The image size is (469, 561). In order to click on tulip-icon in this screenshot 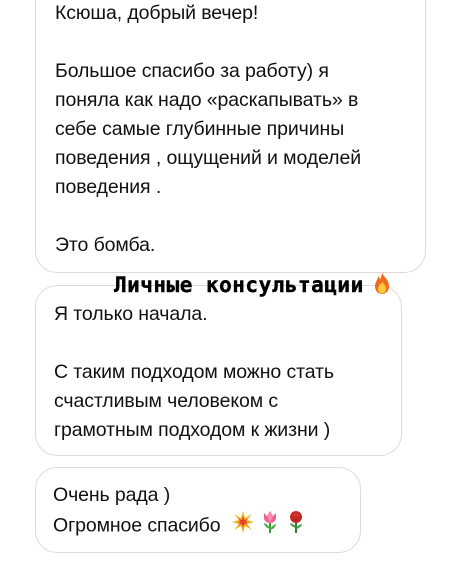, I will do `click(270, 526)`.